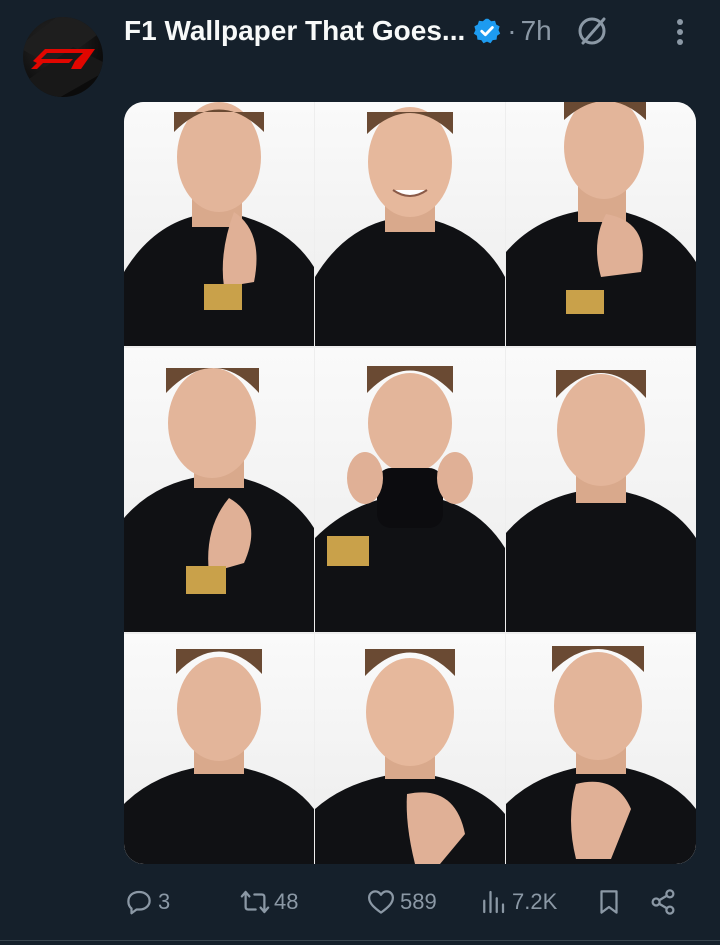 This screenshot has height=945, width=720. I want to click on retweet-count: 48, so click(286, 901).